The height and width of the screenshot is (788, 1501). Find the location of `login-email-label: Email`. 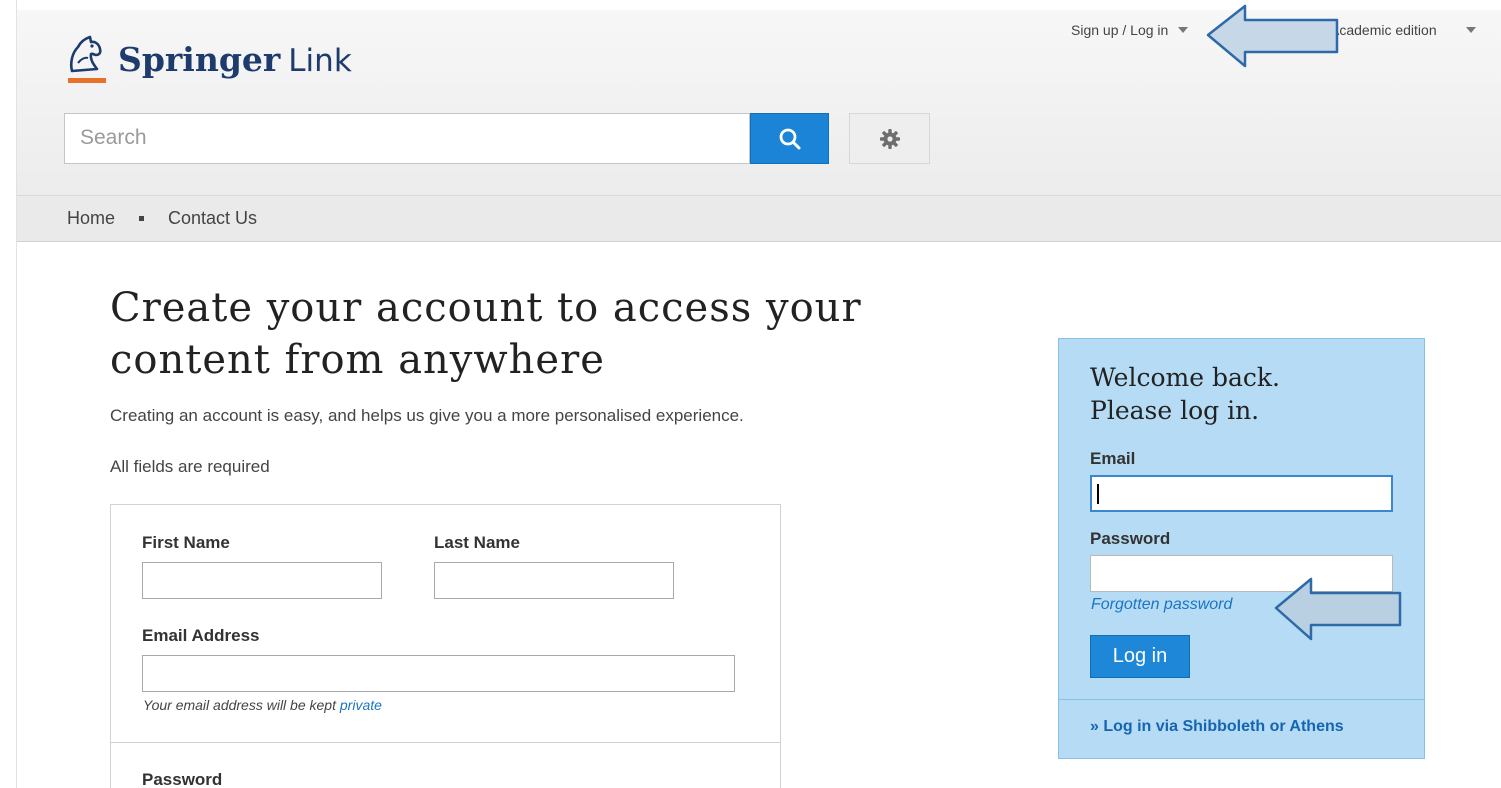

login-email-label: Email is located at coordinates (1113, 458).